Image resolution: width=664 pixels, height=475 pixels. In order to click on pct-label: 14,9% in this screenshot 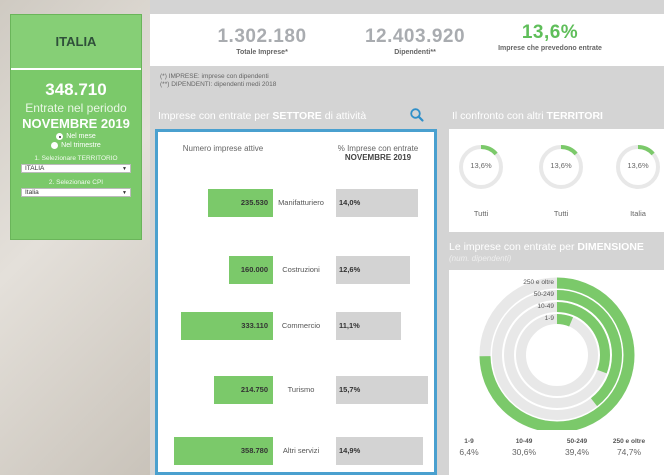, I will do `click(350, 450)`.